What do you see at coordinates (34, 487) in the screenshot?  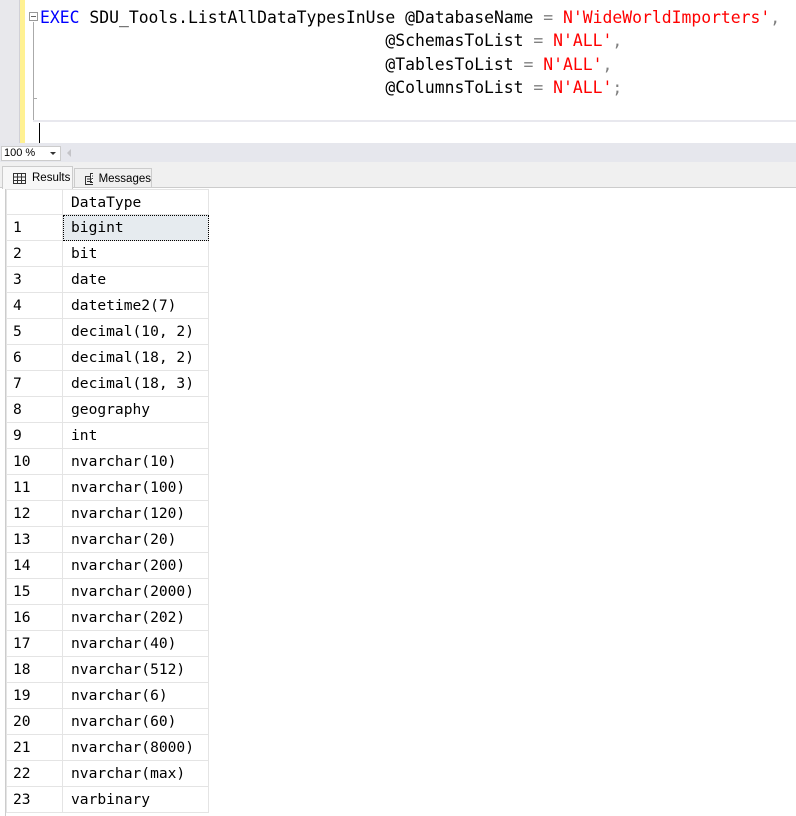 I see `row-number: 11` at bounding box center [34, 487].